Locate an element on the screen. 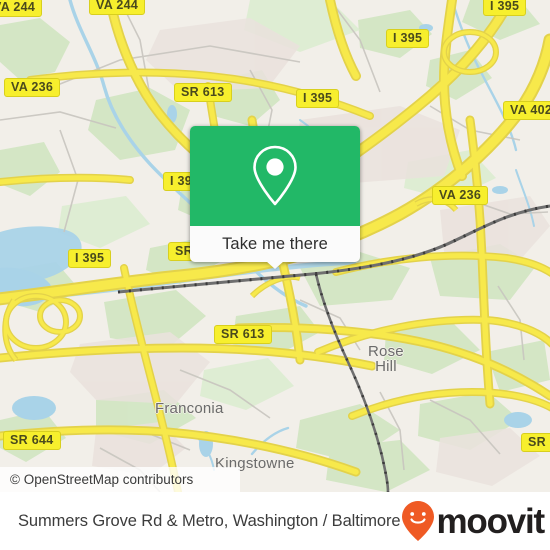 Image resolution: width=550 pixels, height=550 pixels. attribution-text: © OpenStreetMap contributors is located at coordinates (102, 479).